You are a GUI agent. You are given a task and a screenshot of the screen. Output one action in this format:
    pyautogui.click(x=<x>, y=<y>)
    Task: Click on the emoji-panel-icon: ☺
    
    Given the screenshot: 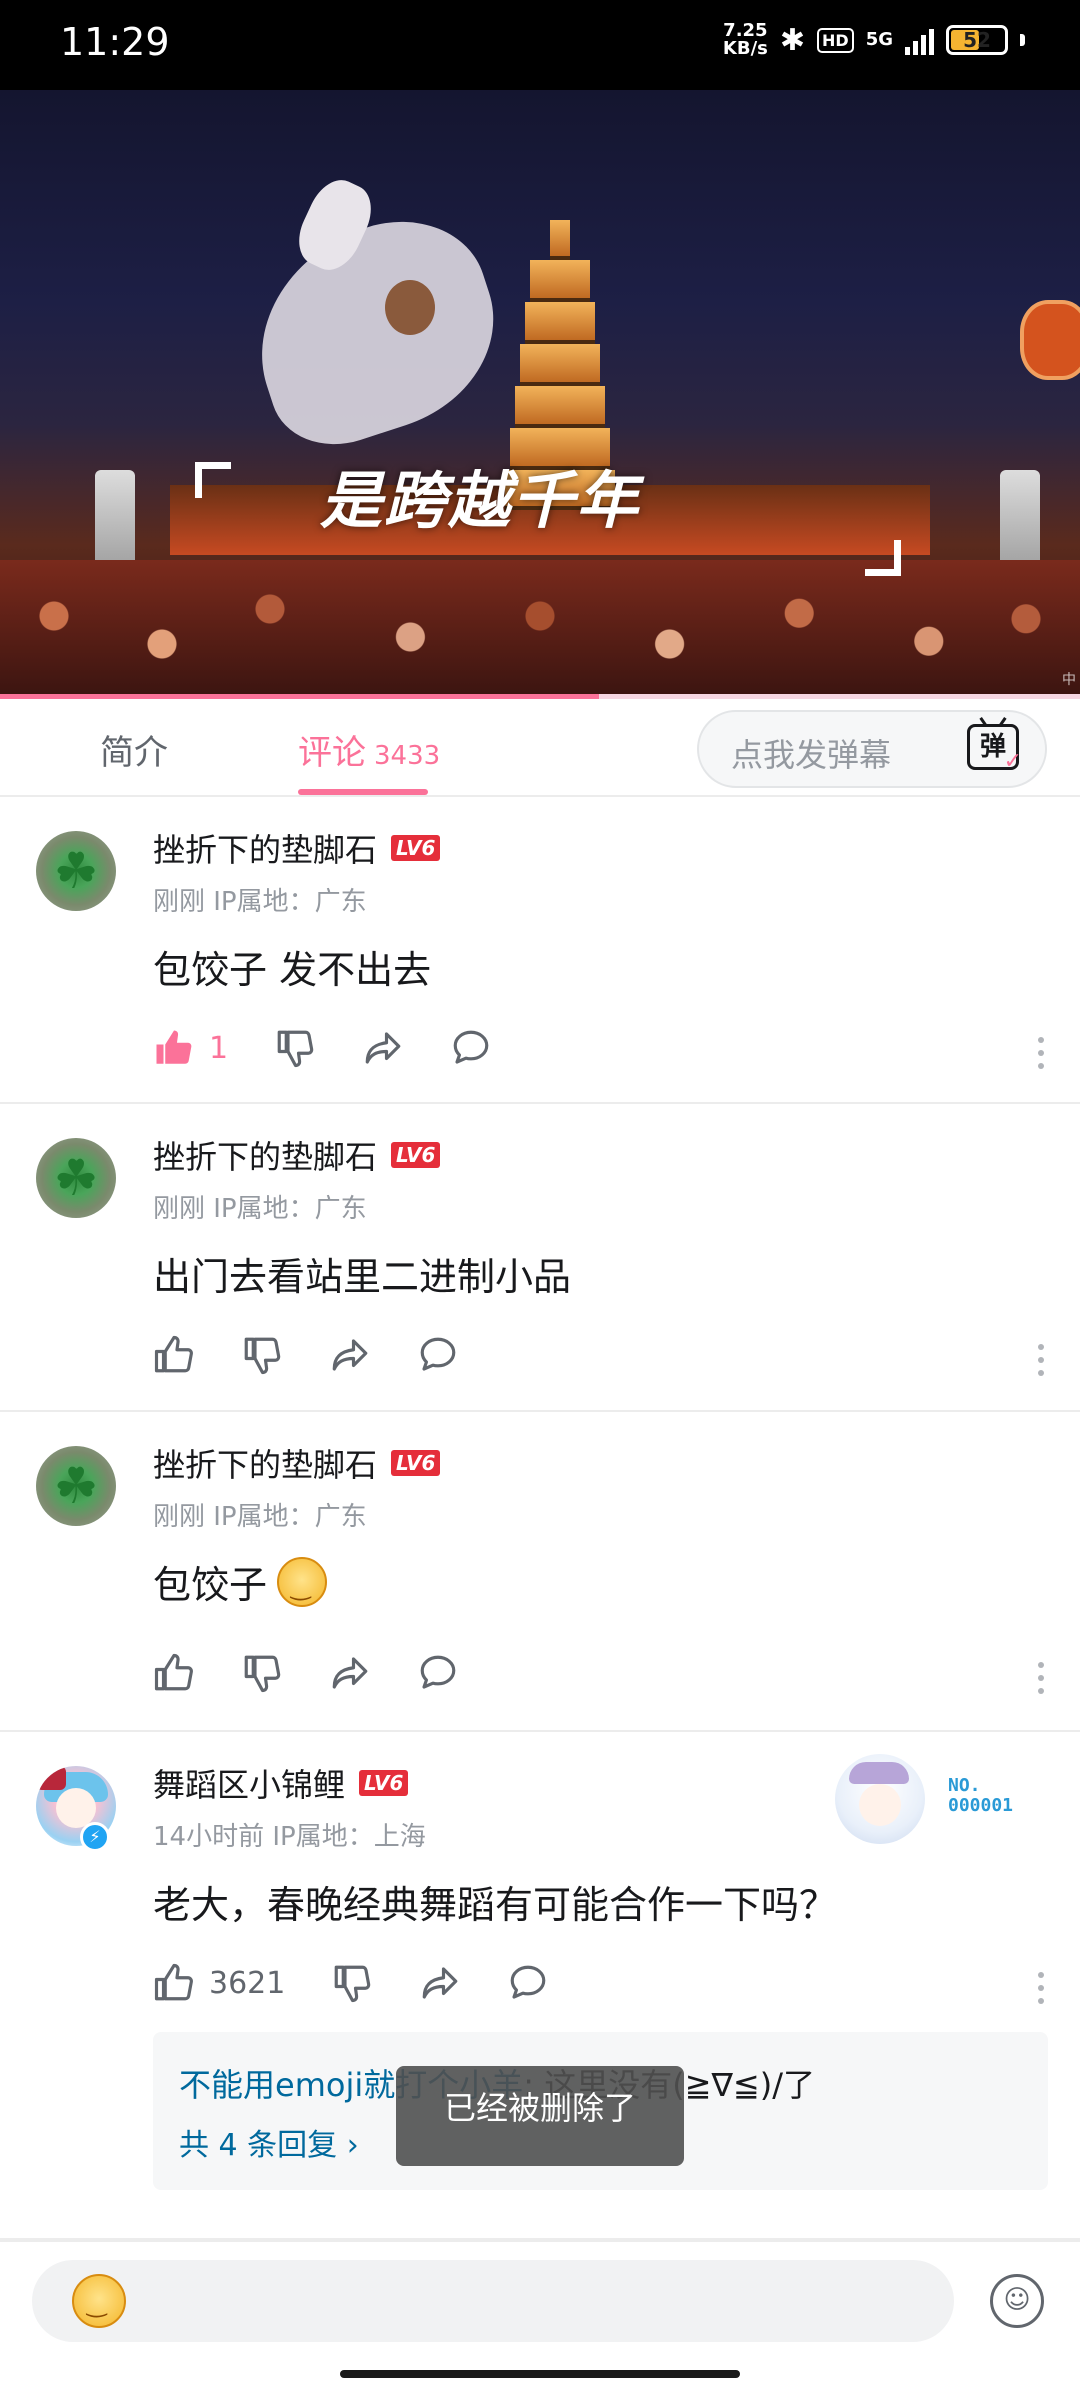 What is the action you would take?
    pyautogui.click(x=1017, y=2301)
    